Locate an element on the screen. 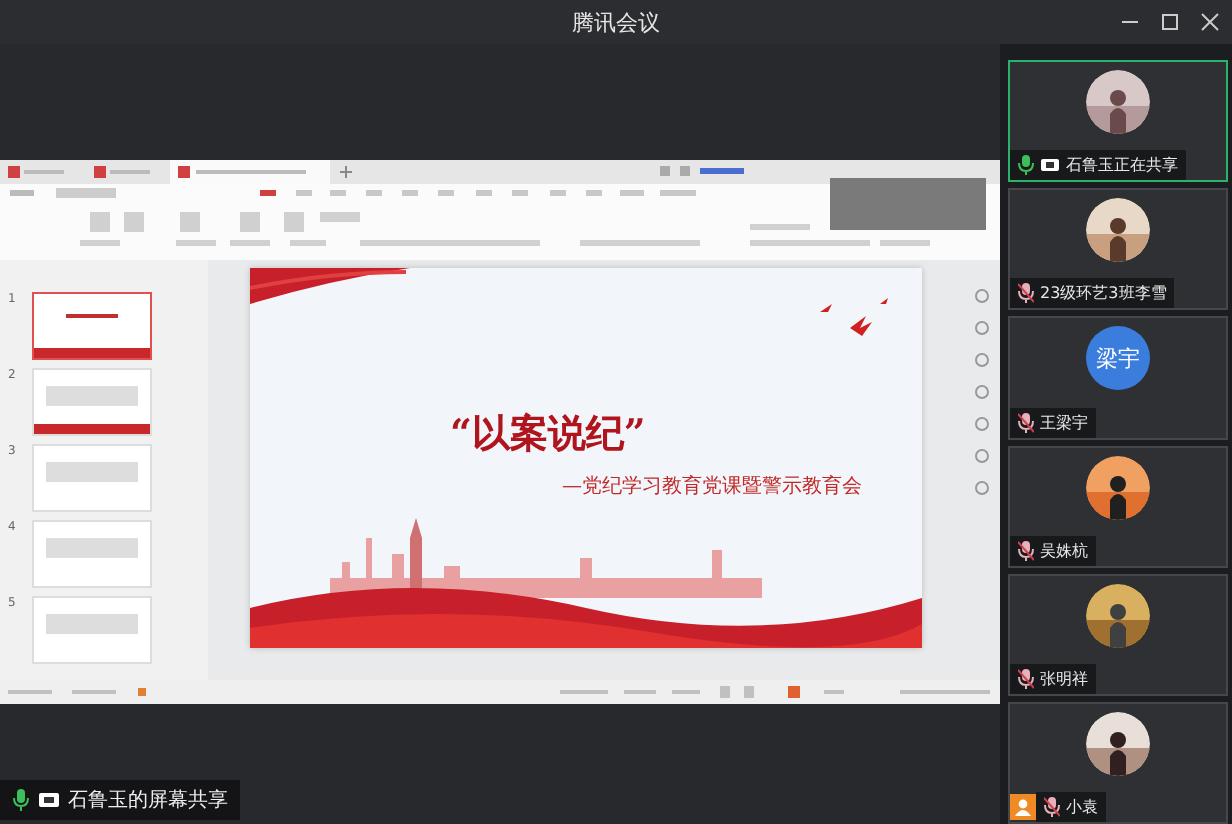  participant-tile: 梁宇 王梁宇 is located at coordinates (1118, 378).